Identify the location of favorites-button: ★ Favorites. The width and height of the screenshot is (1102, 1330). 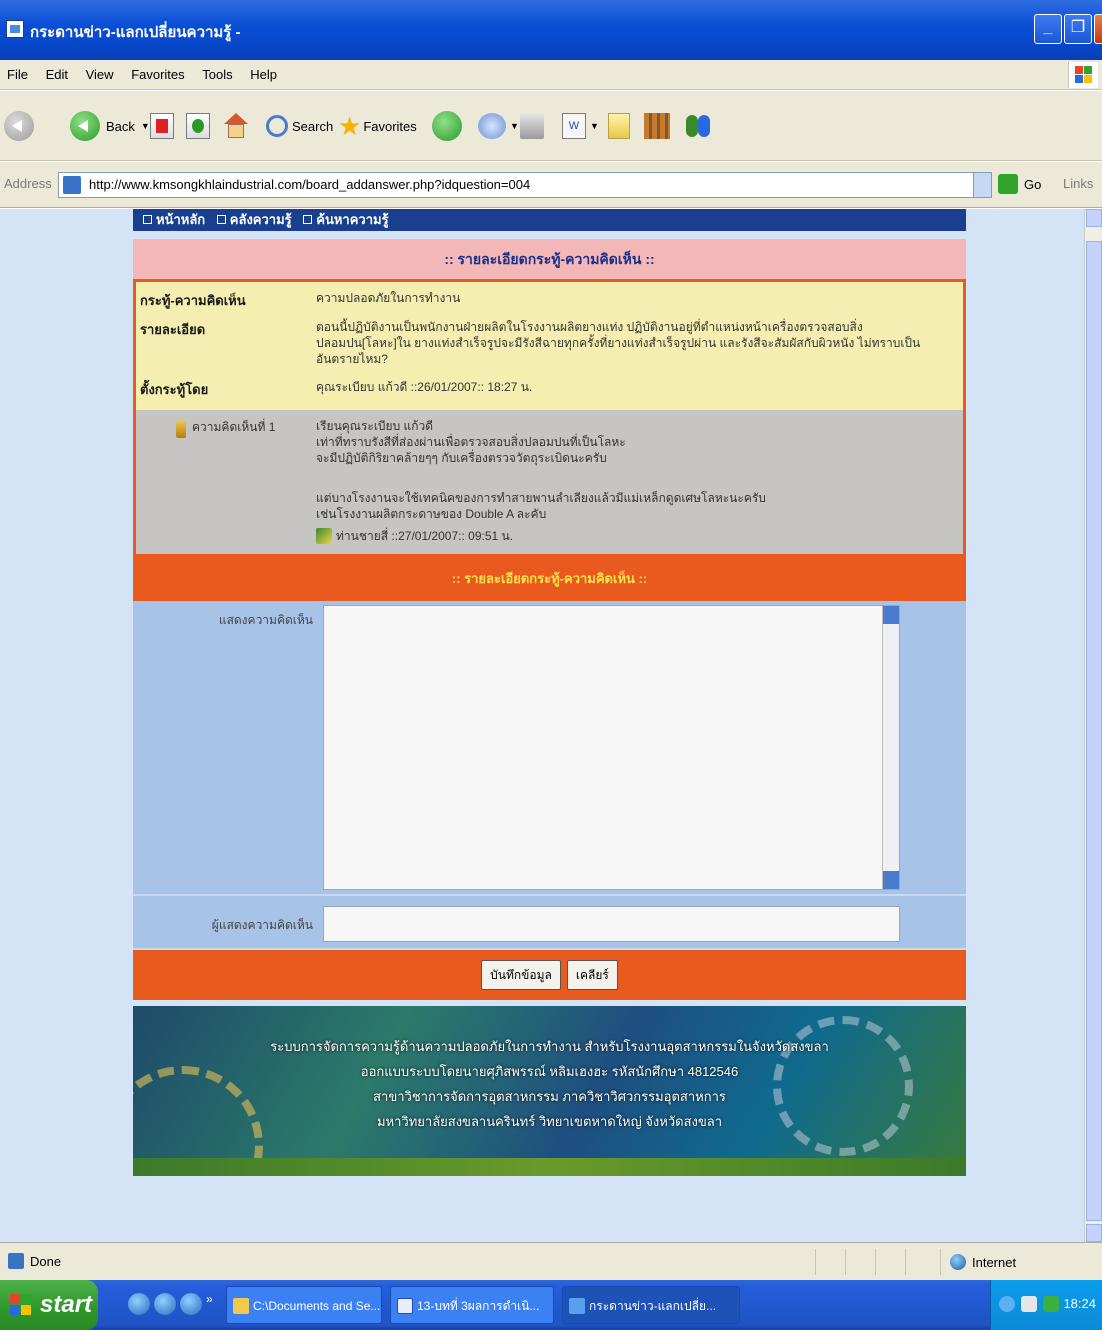
(377, 126).